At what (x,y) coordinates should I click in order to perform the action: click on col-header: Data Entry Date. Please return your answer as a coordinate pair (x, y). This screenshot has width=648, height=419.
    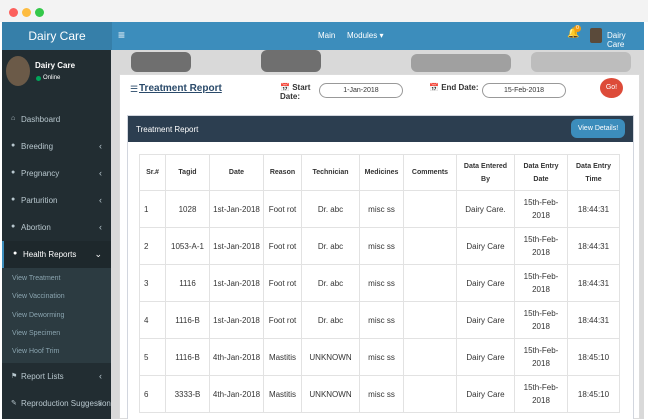
    Looking at the image, I should click on (541, 172).